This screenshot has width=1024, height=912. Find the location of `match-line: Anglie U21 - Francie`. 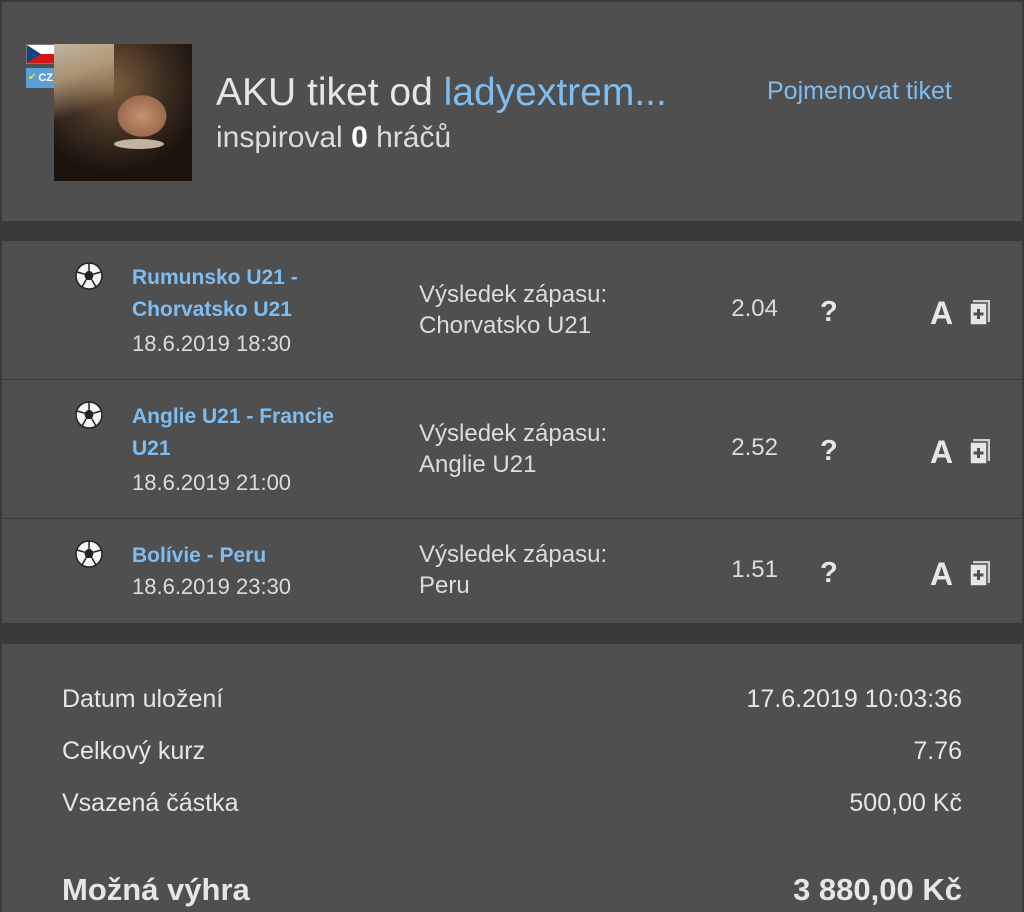

match-line: Anglie U21 - Francie is located at coordinates (233, 416).